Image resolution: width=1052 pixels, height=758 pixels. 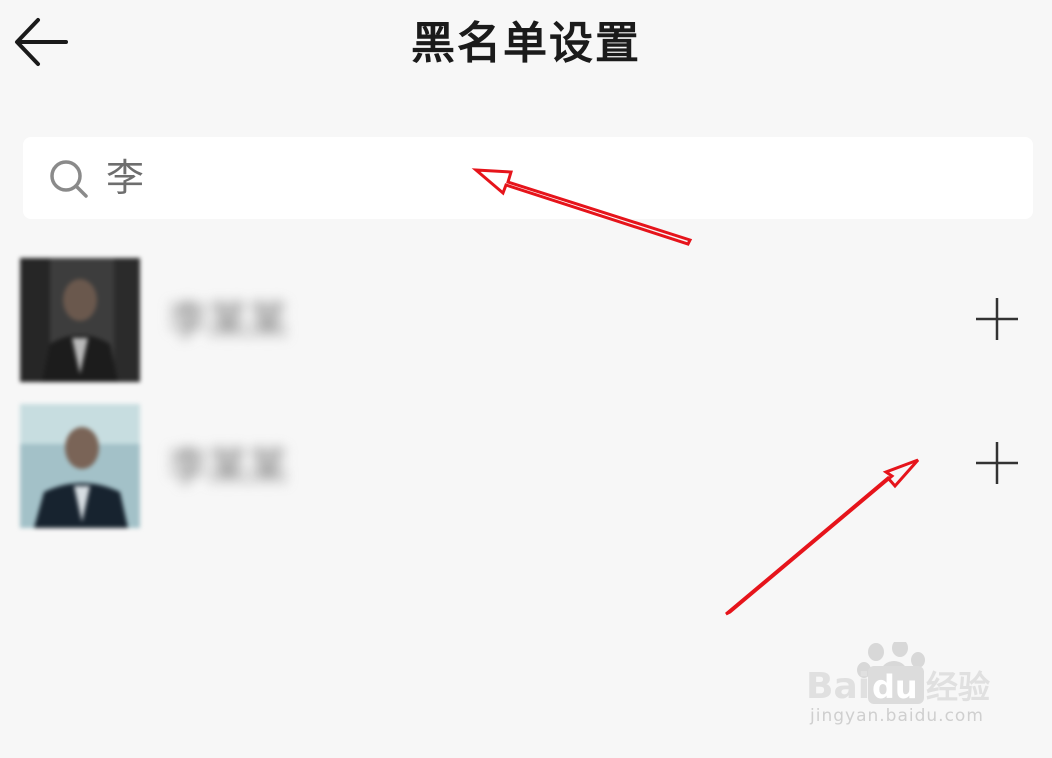 I want to click on svg-text: 经验, so click(x=958, y=687).